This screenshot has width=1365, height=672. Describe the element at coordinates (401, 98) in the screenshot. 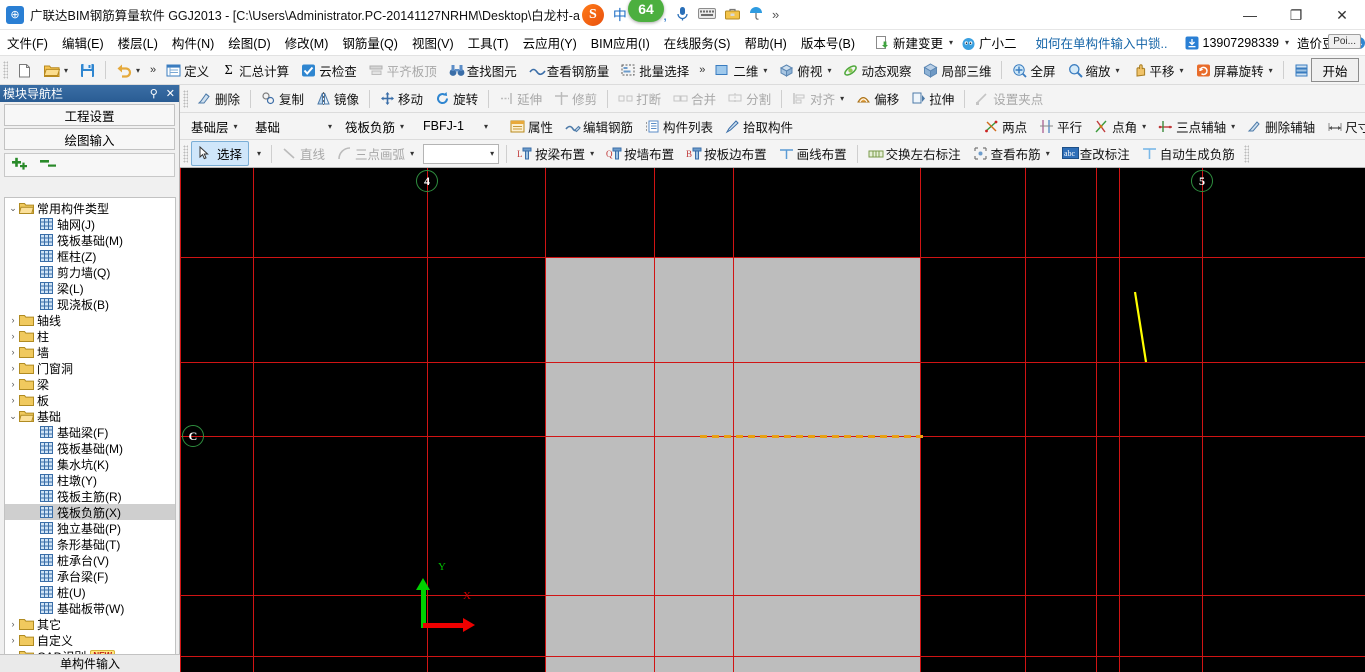

I see `move-button: 移动` at that location.